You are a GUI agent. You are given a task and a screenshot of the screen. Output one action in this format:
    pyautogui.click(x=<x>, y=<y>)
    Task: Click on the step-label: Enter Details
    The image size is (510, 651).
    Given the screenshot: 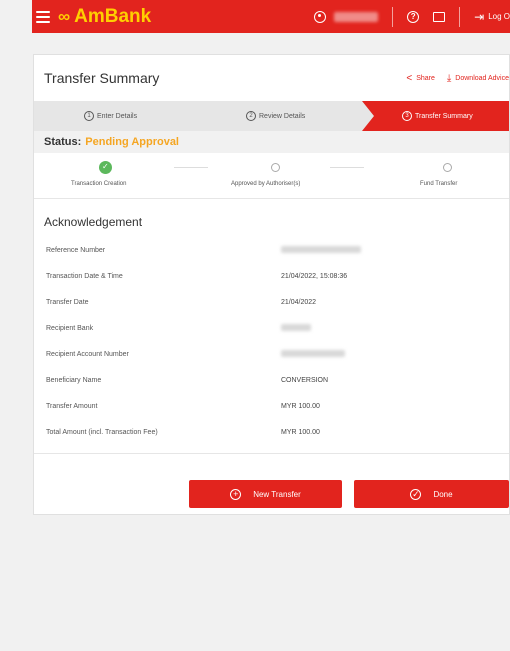 What is the action you would take?
    pyautogui.click(x=117, y=116)
    